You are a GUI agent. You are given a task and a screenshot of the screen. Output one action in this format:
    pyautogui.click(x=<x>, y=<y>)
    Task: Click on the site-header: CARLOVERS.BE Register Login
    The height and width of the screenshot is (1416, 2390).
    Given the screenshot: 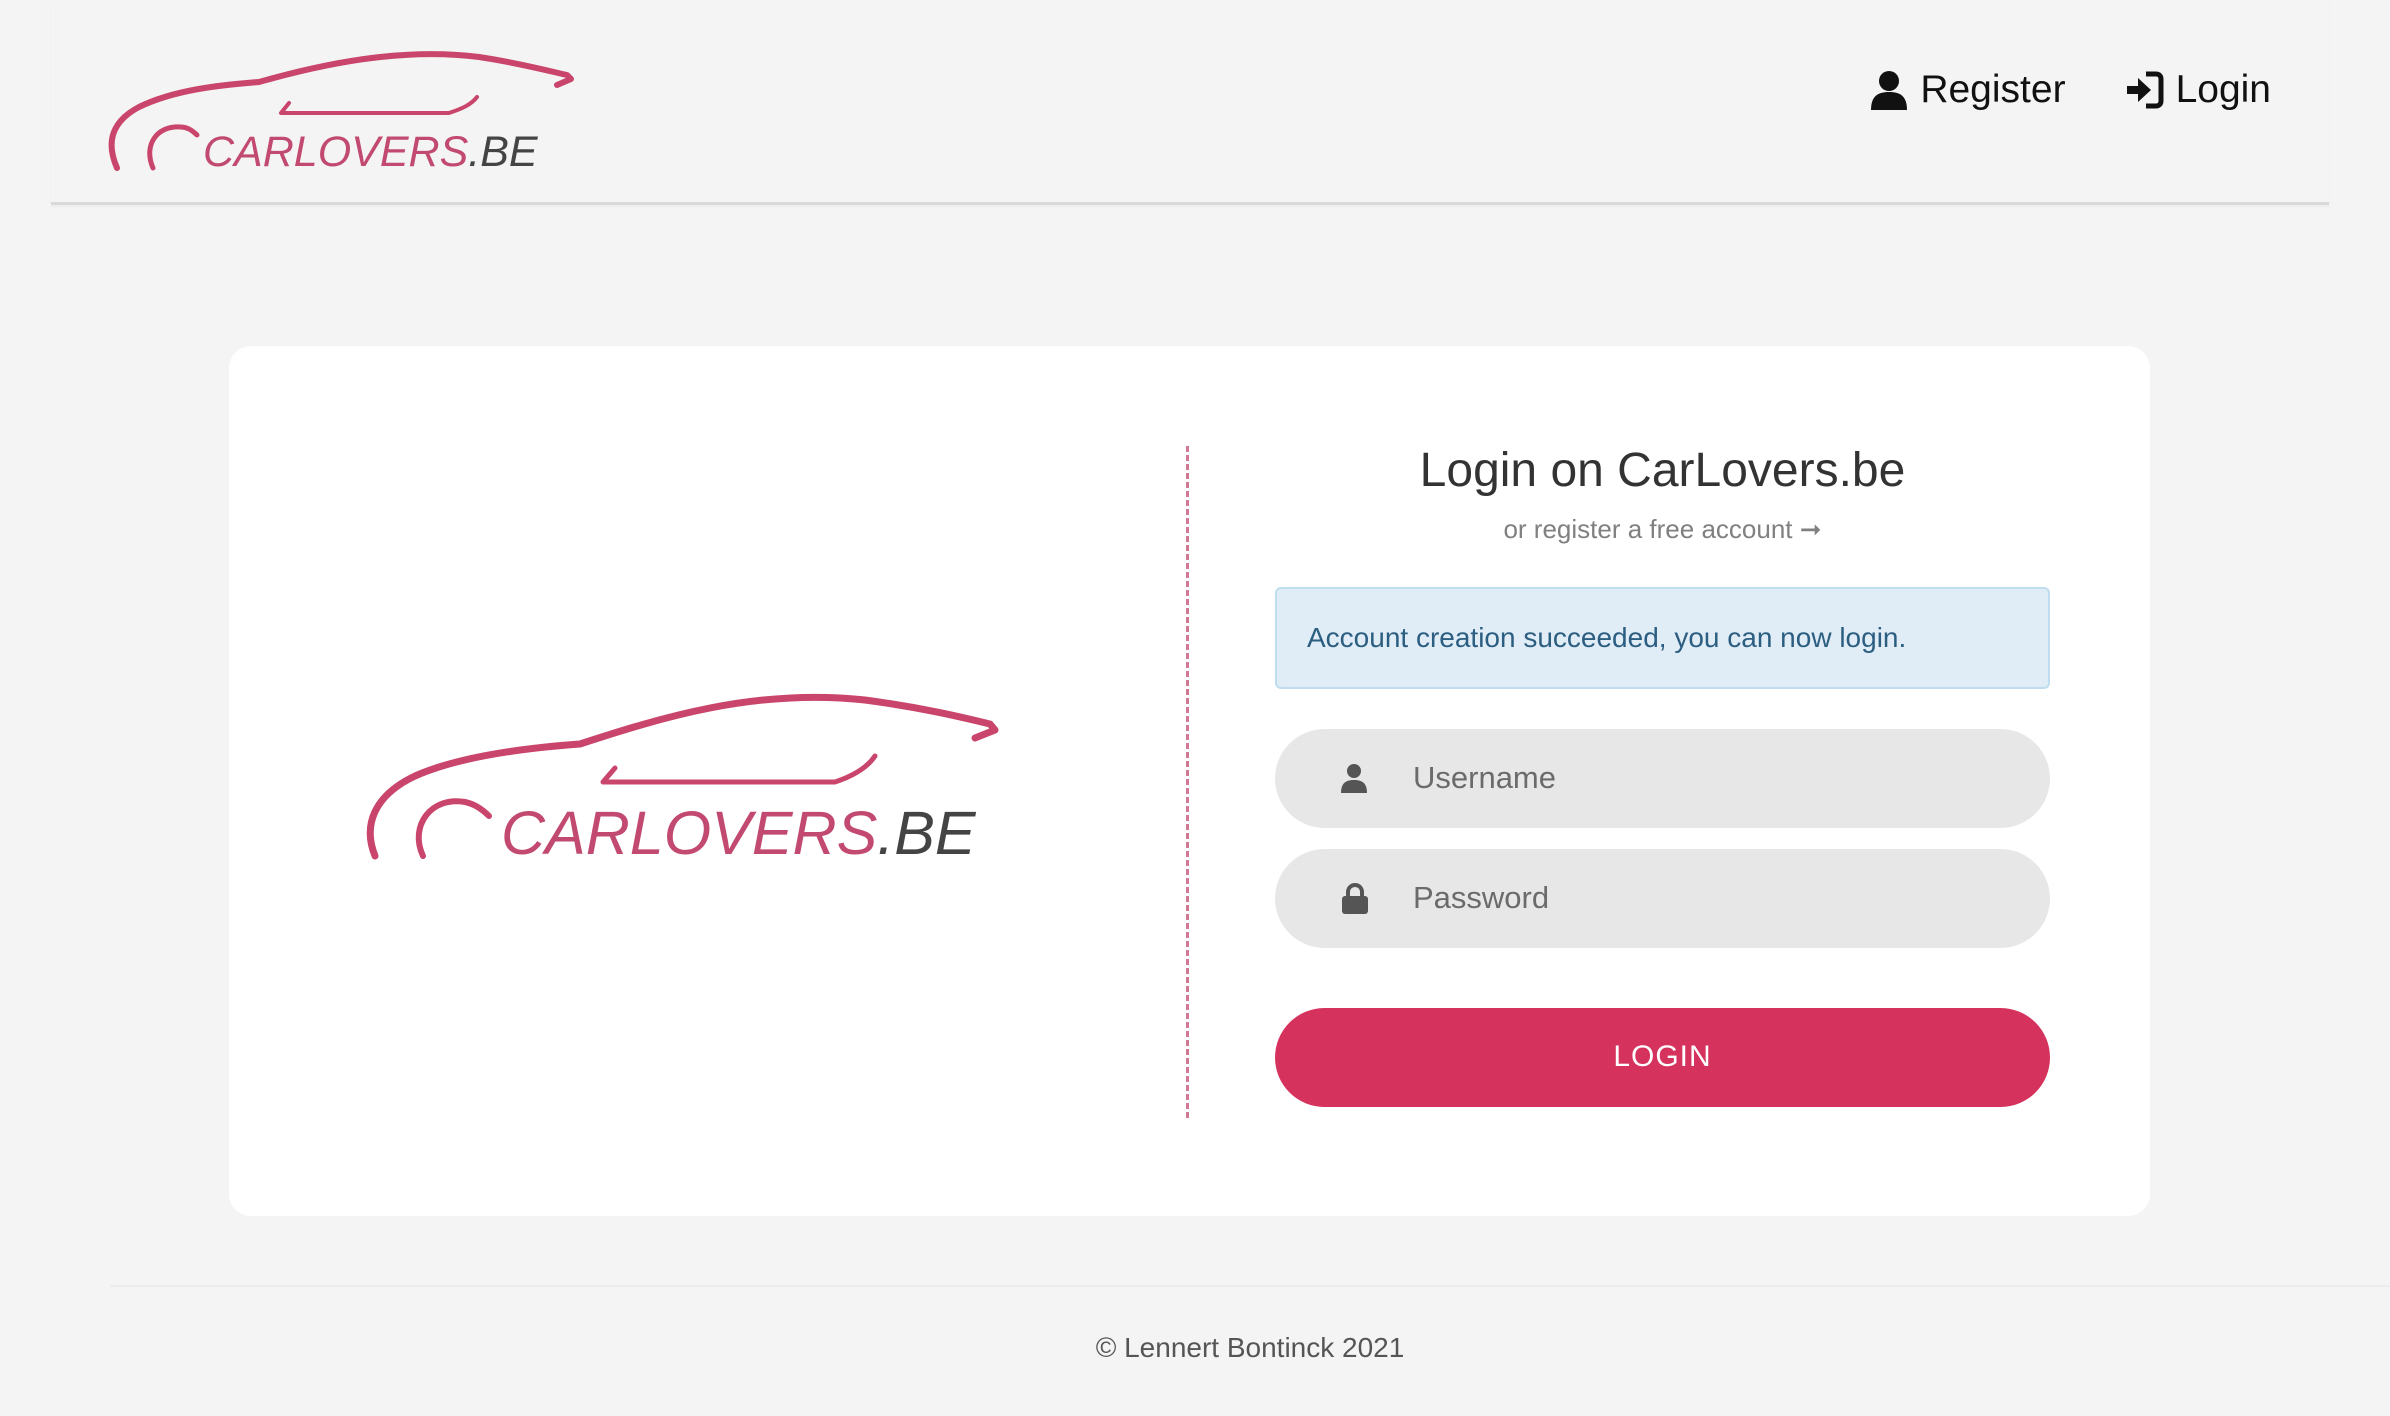 What is the action you would take?
    pyautogui.click(x=1190, y=102)
    